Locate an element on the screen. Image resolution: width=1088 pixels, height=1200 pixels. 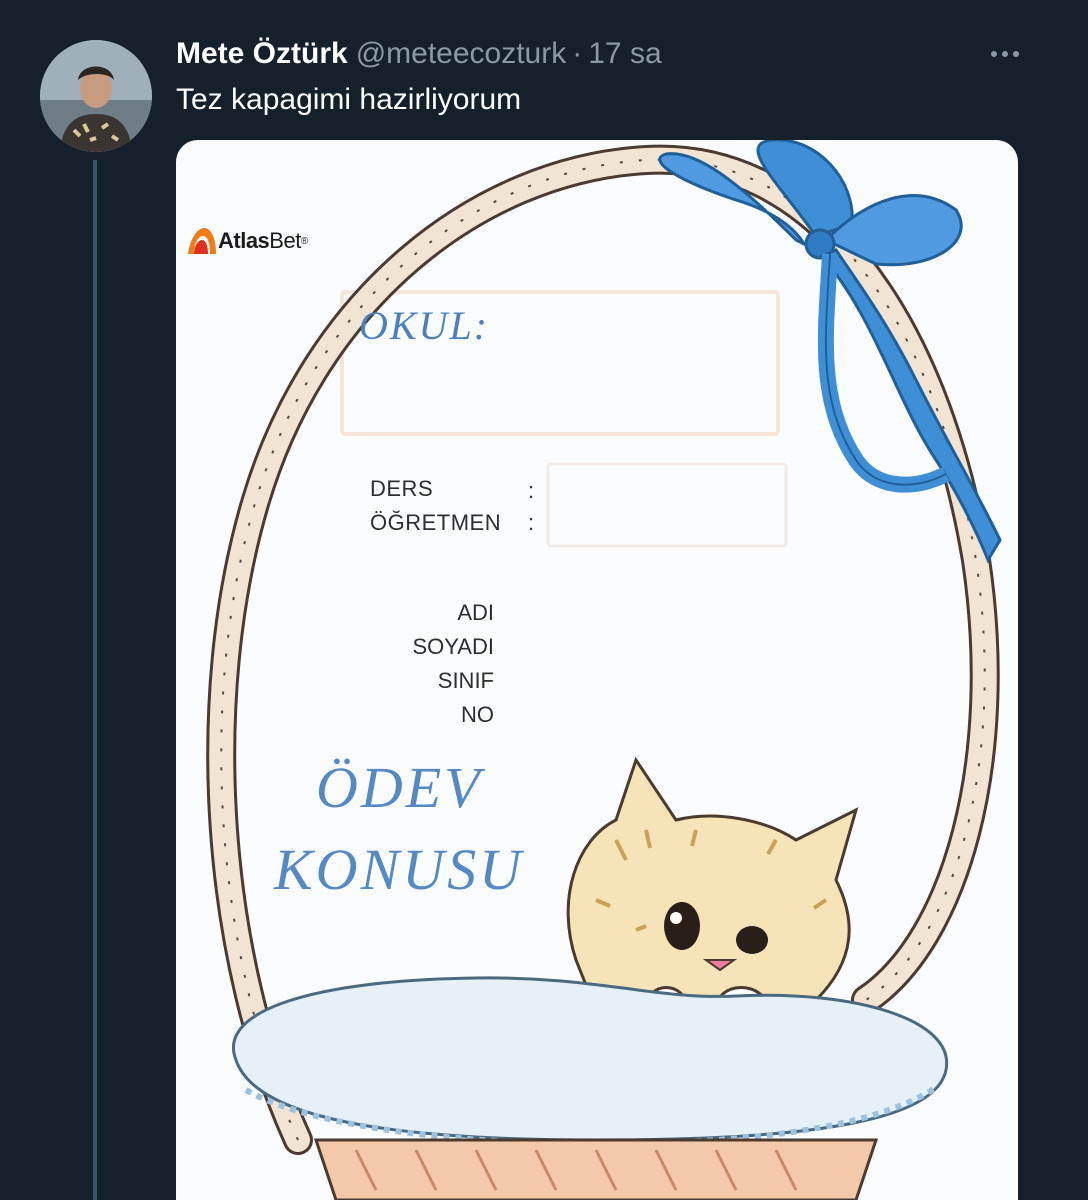
teacher-label: ÖĞRETMEN is located at coordinates (436, 522).